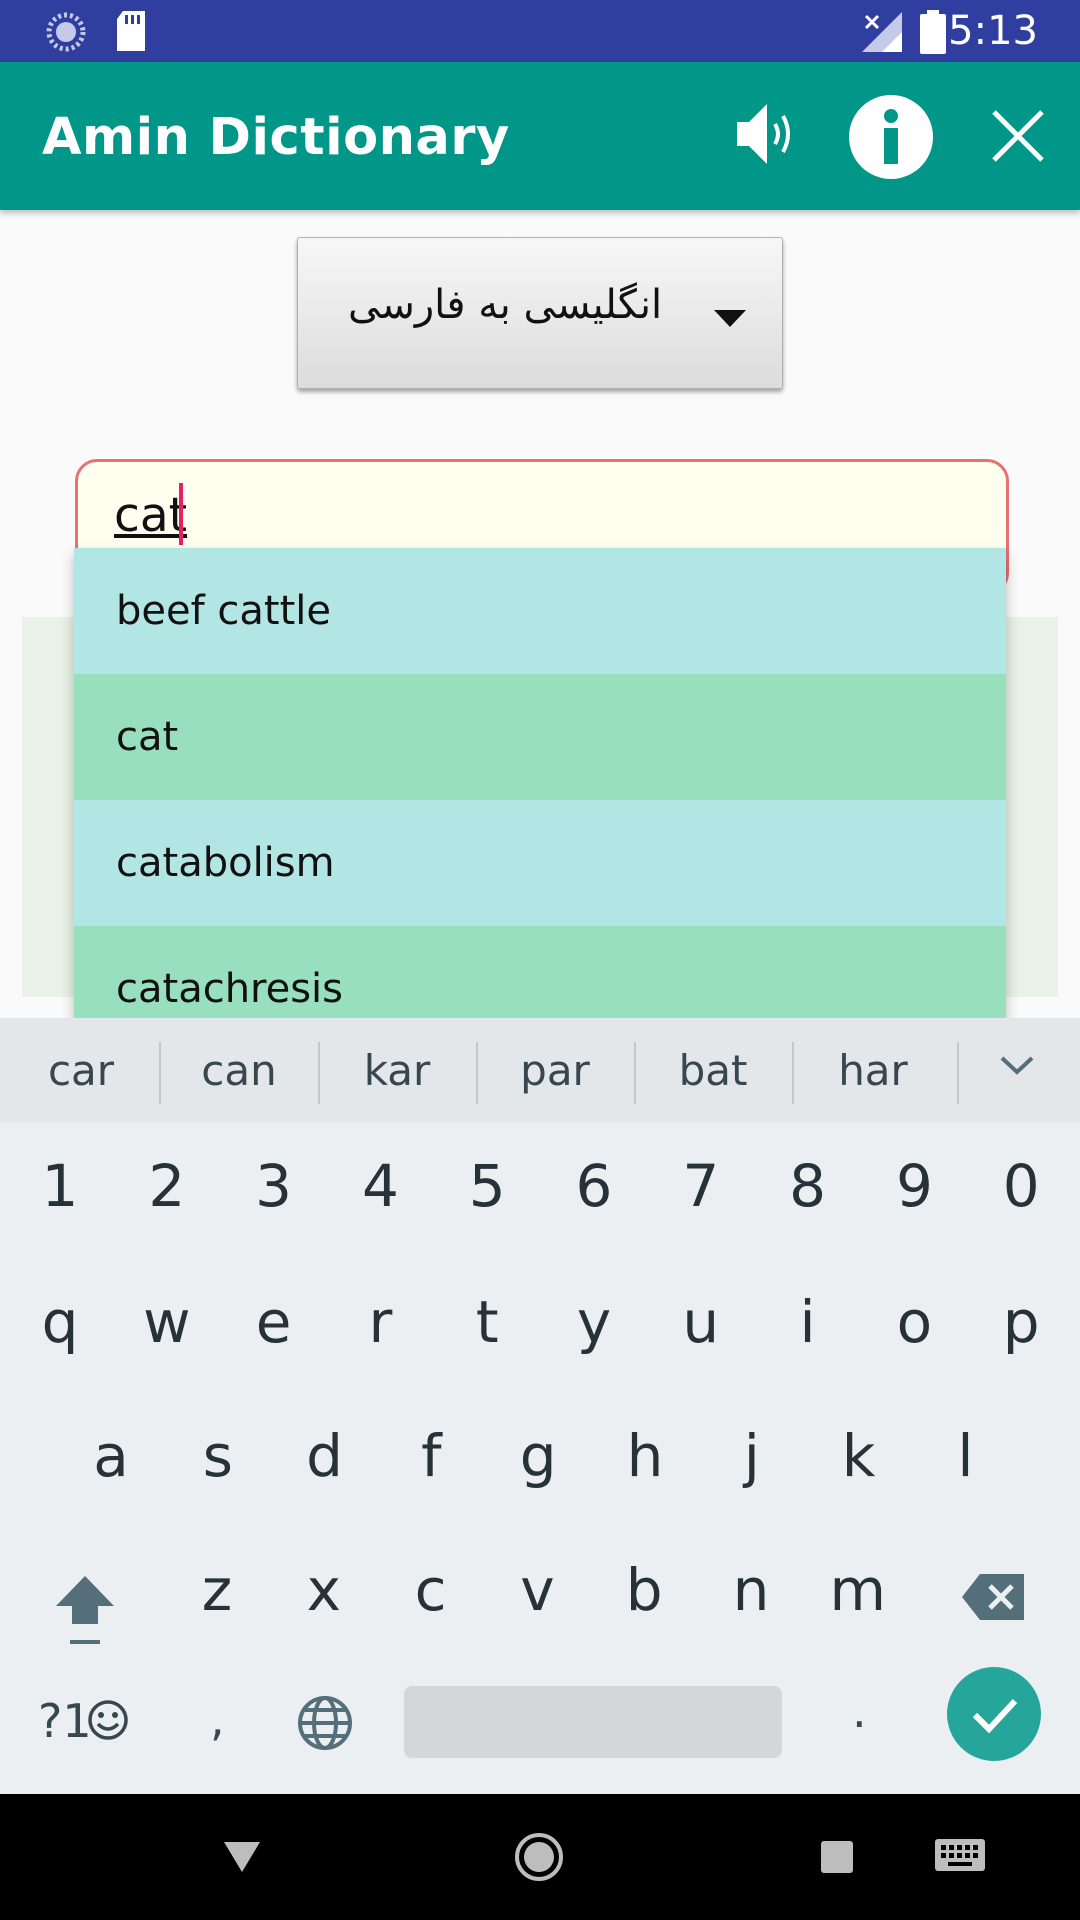 The width and height of the screenshot is (1080, 1920). Describe the element at coordinates (65, 1721) in the screenshot. I see `symbols-key: ?1` at that location.